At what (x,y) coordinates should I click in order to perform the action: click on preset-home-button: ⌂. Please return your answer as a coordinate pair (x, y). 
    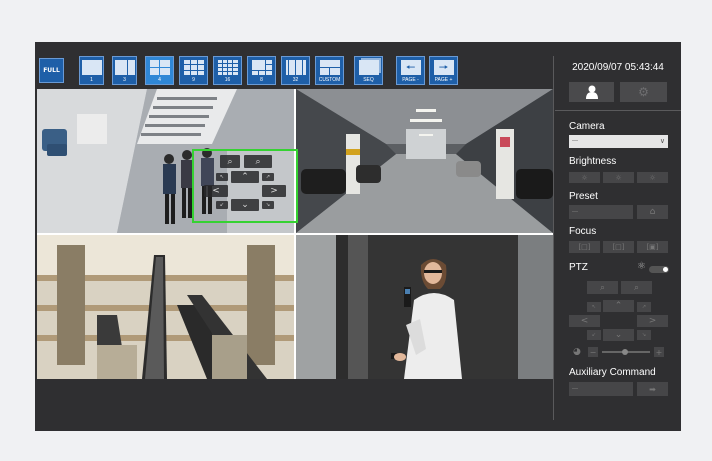
    Looking at the image, I should click on (652, 212).